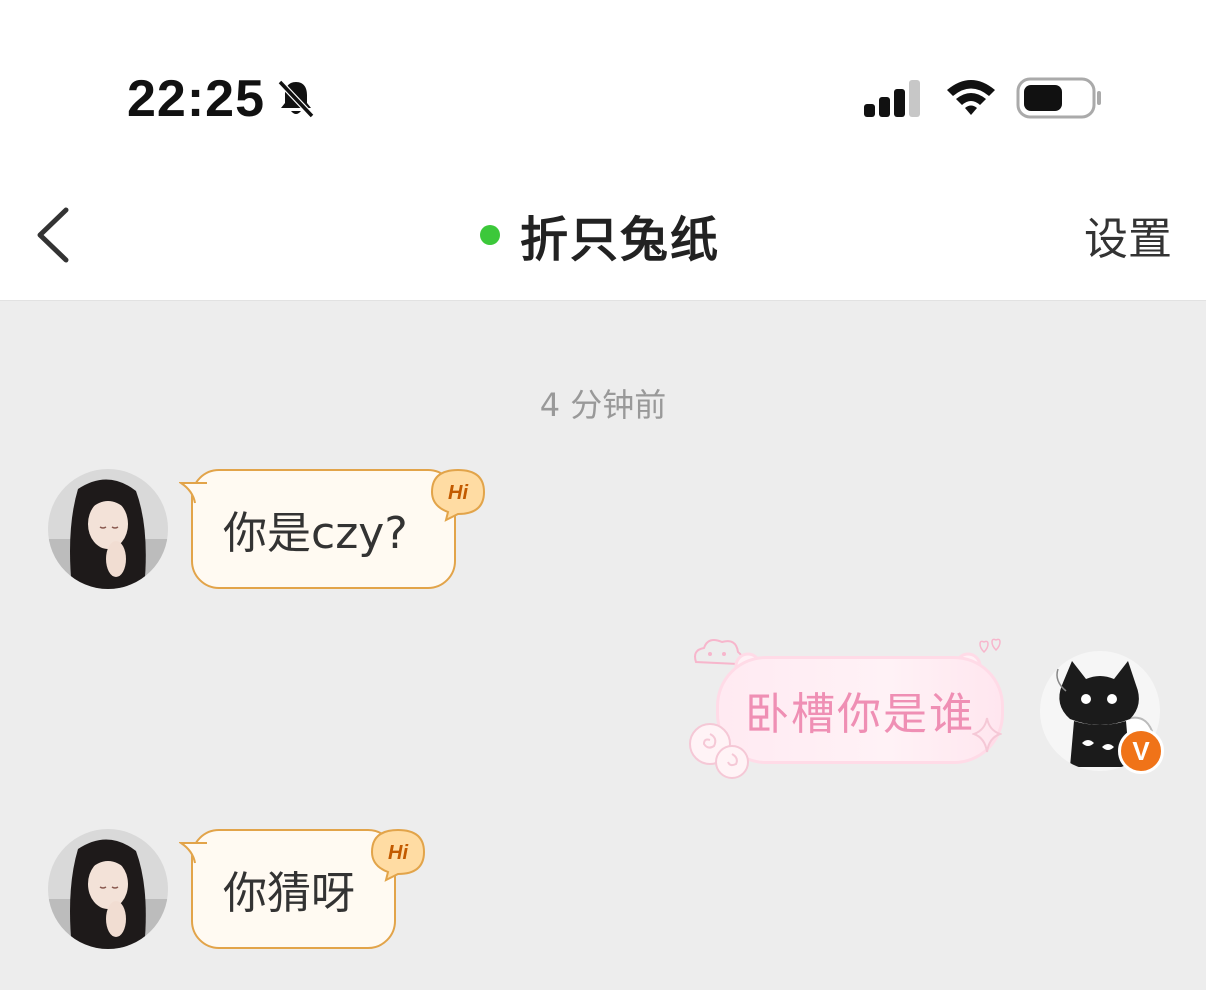 The image size is (1206, 990). I want to click on contact-name: 折只兔纸, so click(620, 240).